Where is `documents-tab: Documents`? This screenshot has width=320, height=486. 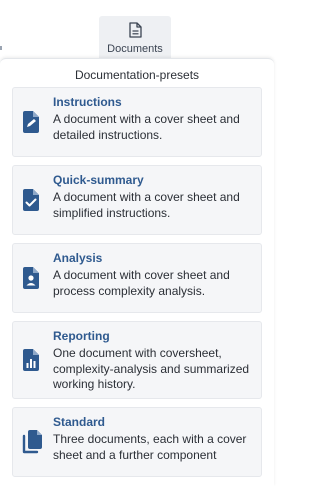
documents-tab: Documents is located at coordinates (135, 38).